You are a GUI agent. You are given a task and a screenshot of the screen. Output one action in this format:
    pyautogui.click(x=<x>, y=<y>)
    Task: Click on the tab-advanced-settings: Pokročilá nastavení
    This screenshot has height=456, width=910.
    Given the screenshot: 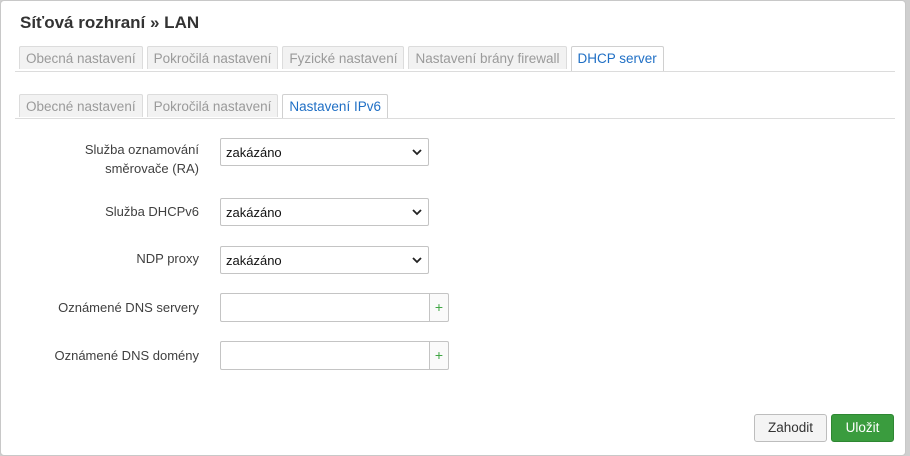 What is the action you would take?
    pyautogui.click(x=212, y=57)
    